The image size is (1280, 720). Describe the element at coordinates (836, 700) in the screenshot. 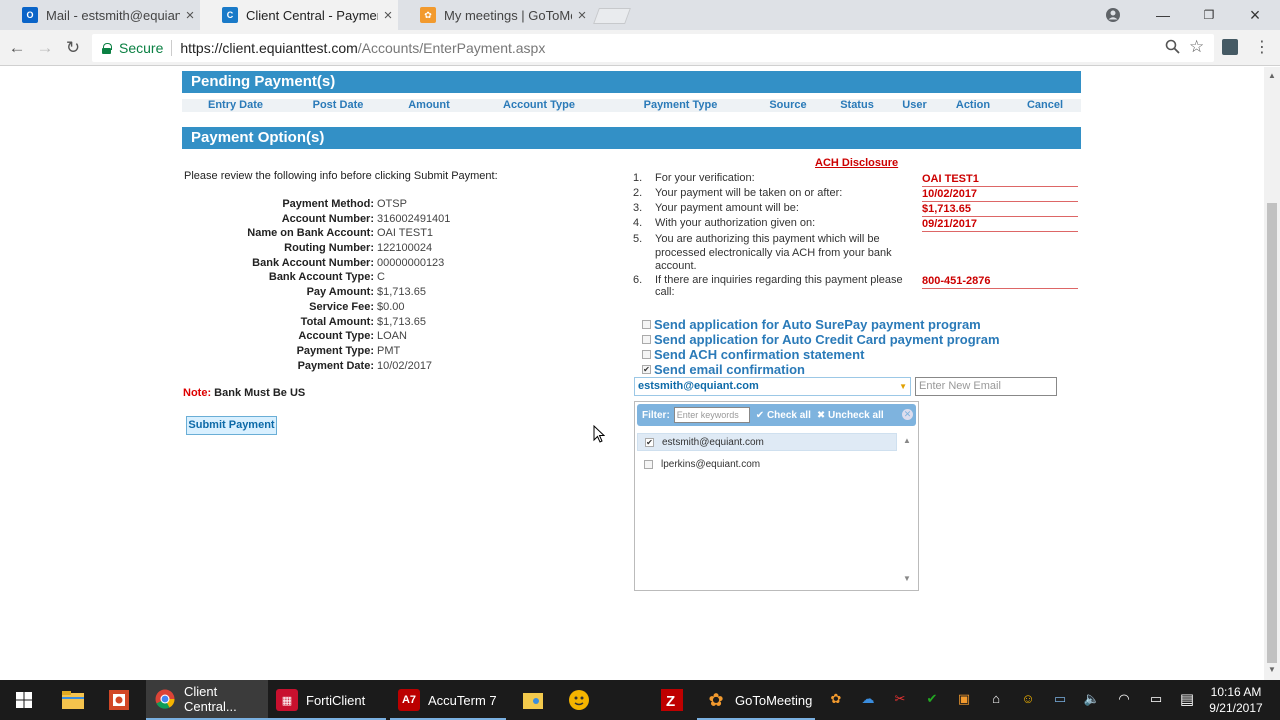

I see `gotomeeting-tray-icon: ✿` at that location.